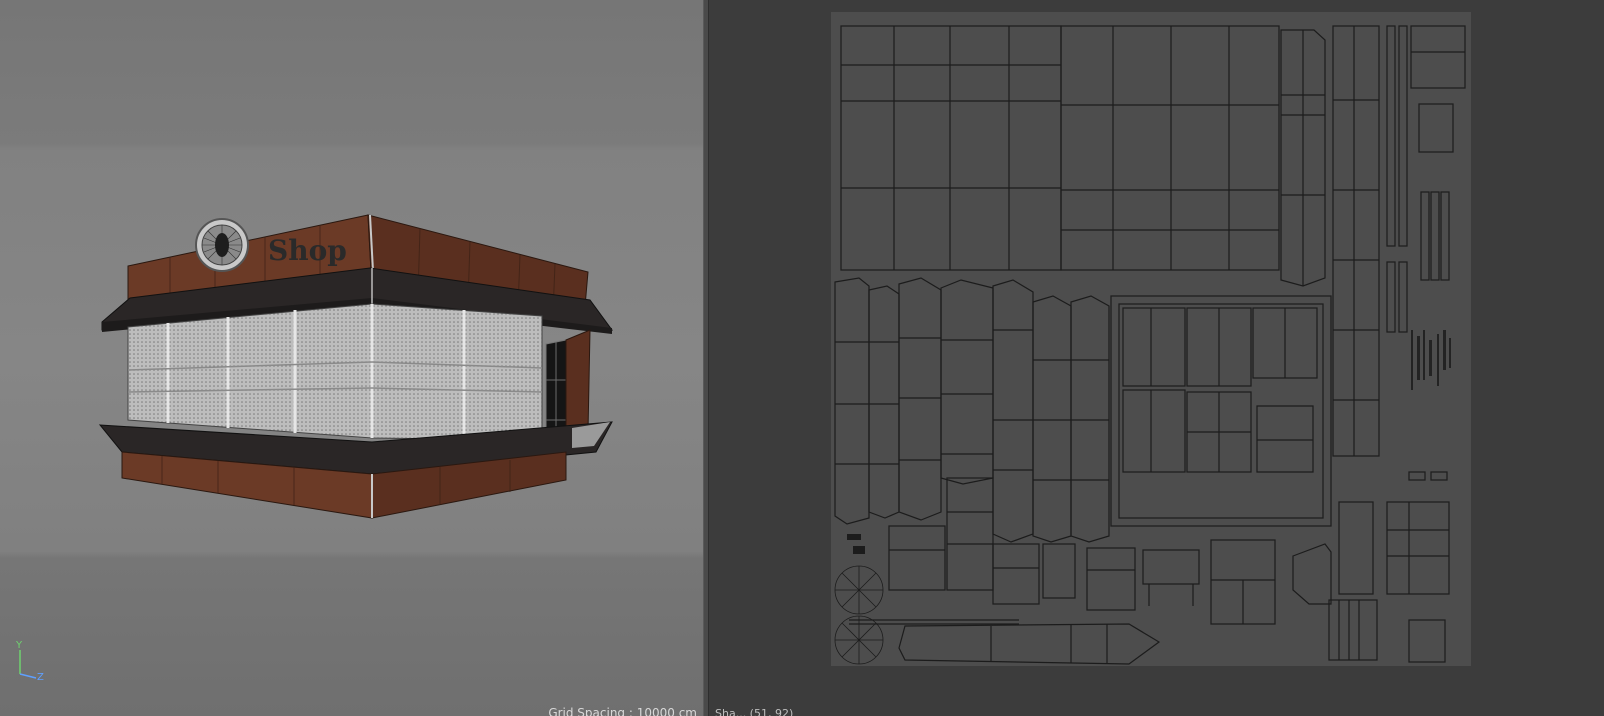  What do you see at coordinates (754, 711) in the screenshot?
I see `uv-status-text: Sha... (51, 92)` at bounding box center [754, 711].